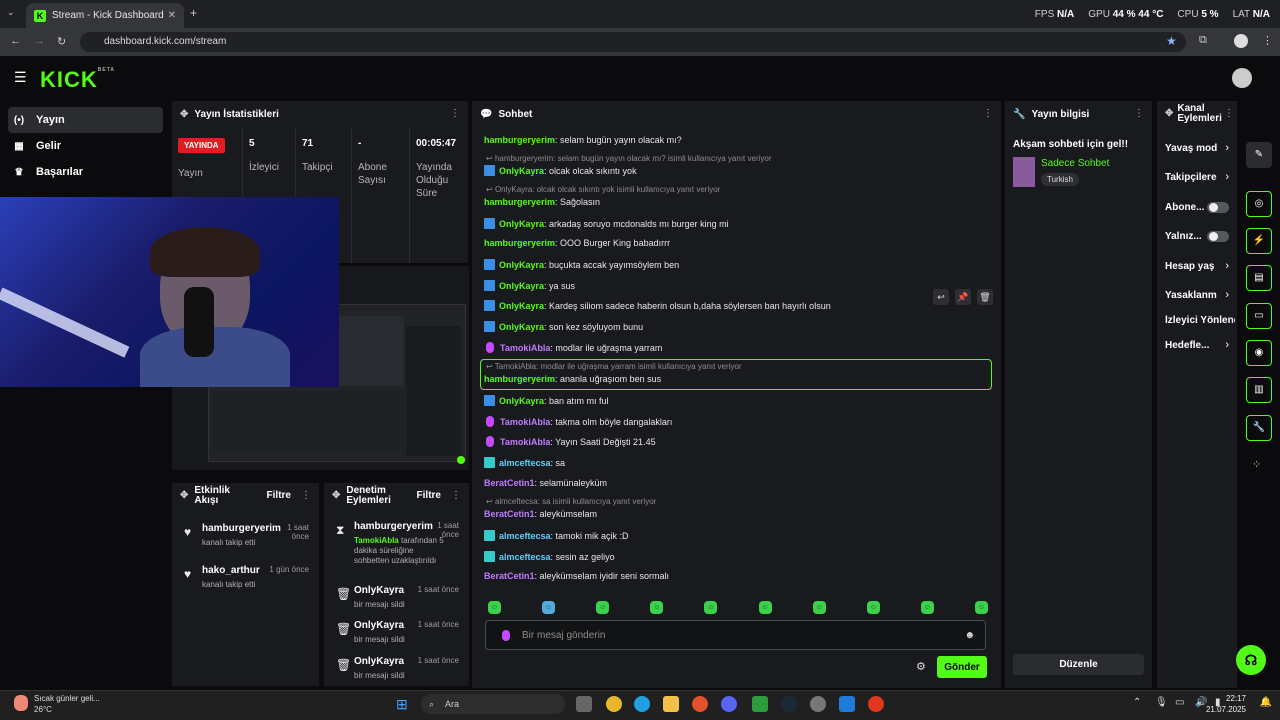  What do you see at coordinates (376, 540) in the screenshot?
I see `mod-actor: TamokiAbla` at bounding box center [376, 540].